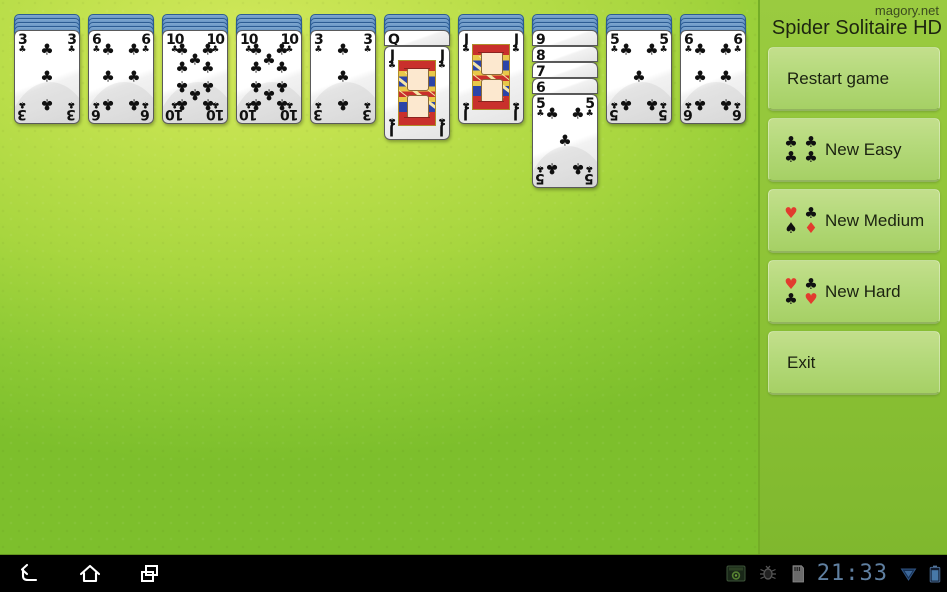 This screenshot has height=592, width=947. Describe the element at coordinates (441, 126) in the screenshot. I see `card-corner-bottom: J ♣` at that location.